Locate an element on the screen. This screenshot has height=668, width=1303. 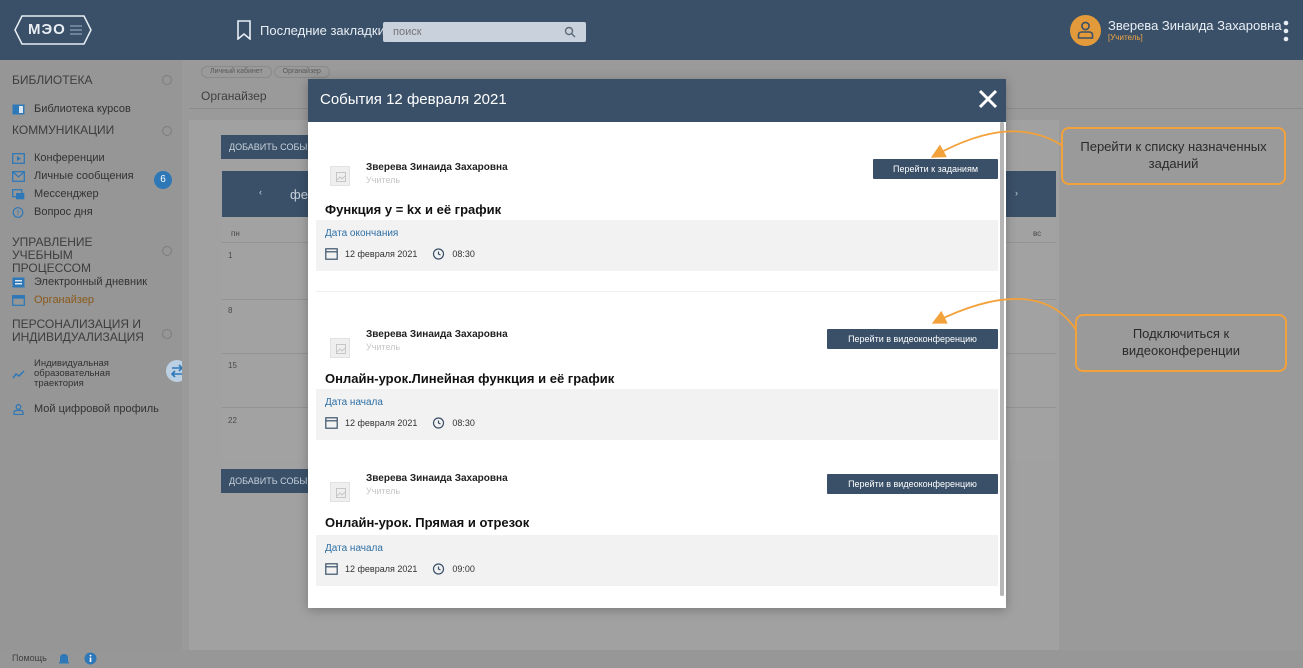
user-icon is located at coordinates (1085, 30).